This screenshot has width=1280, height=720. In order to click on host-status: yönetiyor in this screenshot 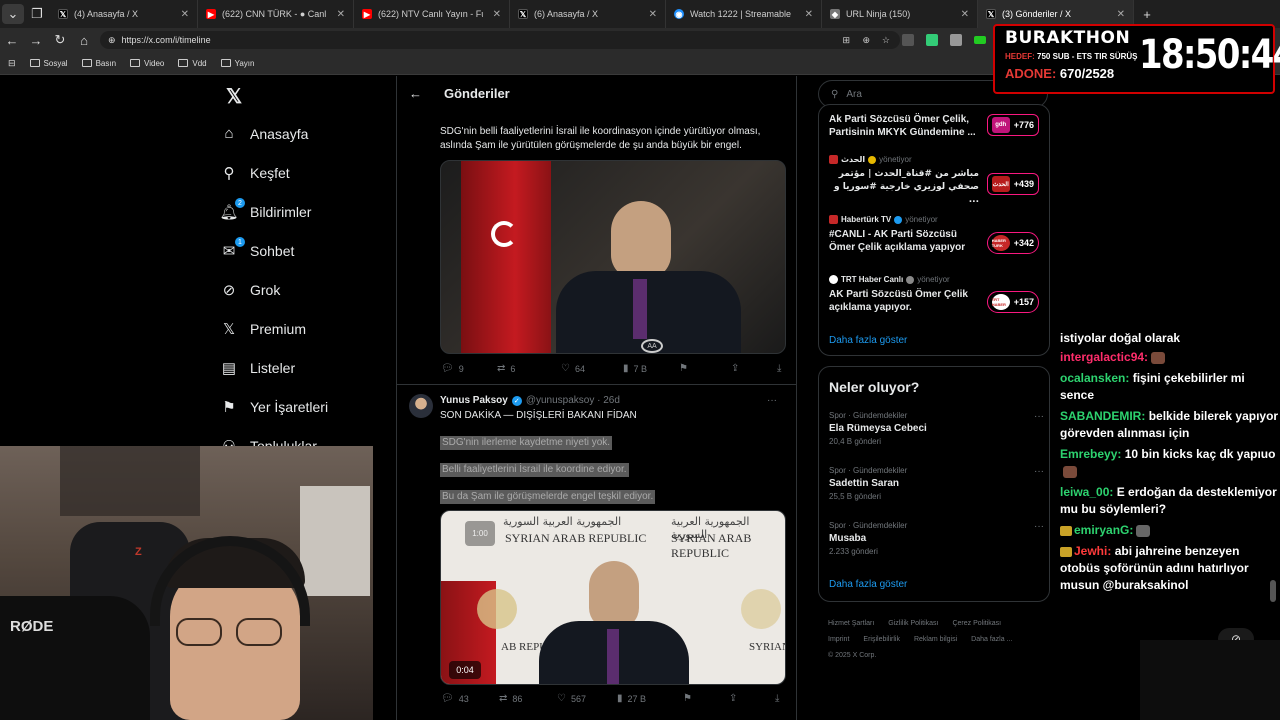, I will do `click(921, 219)`.